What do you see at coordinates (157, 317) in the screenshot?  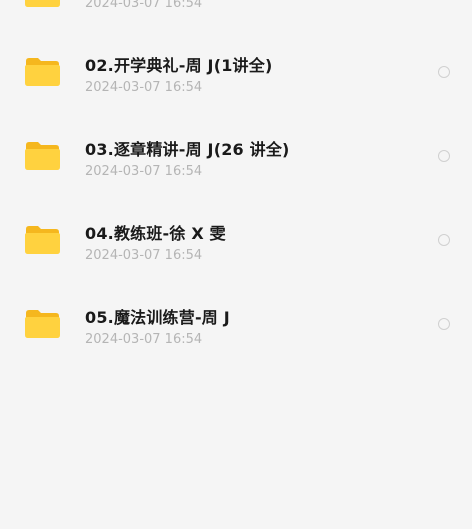 I see `folder-name: 05.魔法训练营-周 J` at bounding box center [157, 317].